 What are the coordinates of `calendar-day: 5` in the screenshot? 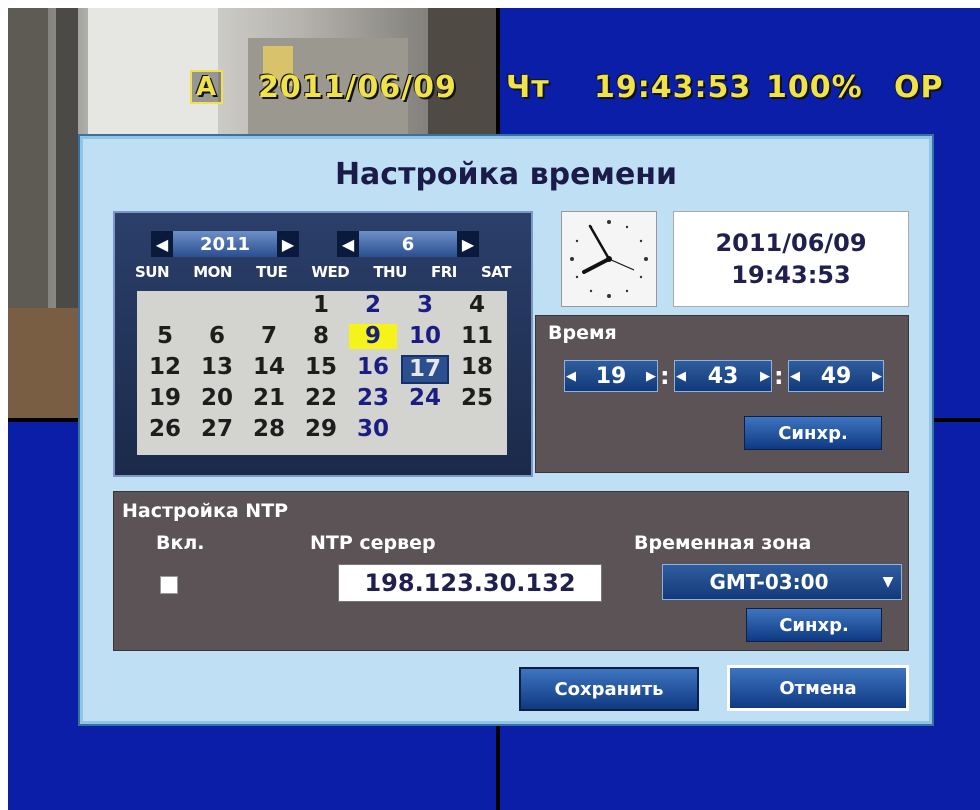 It's located at (165, 336).